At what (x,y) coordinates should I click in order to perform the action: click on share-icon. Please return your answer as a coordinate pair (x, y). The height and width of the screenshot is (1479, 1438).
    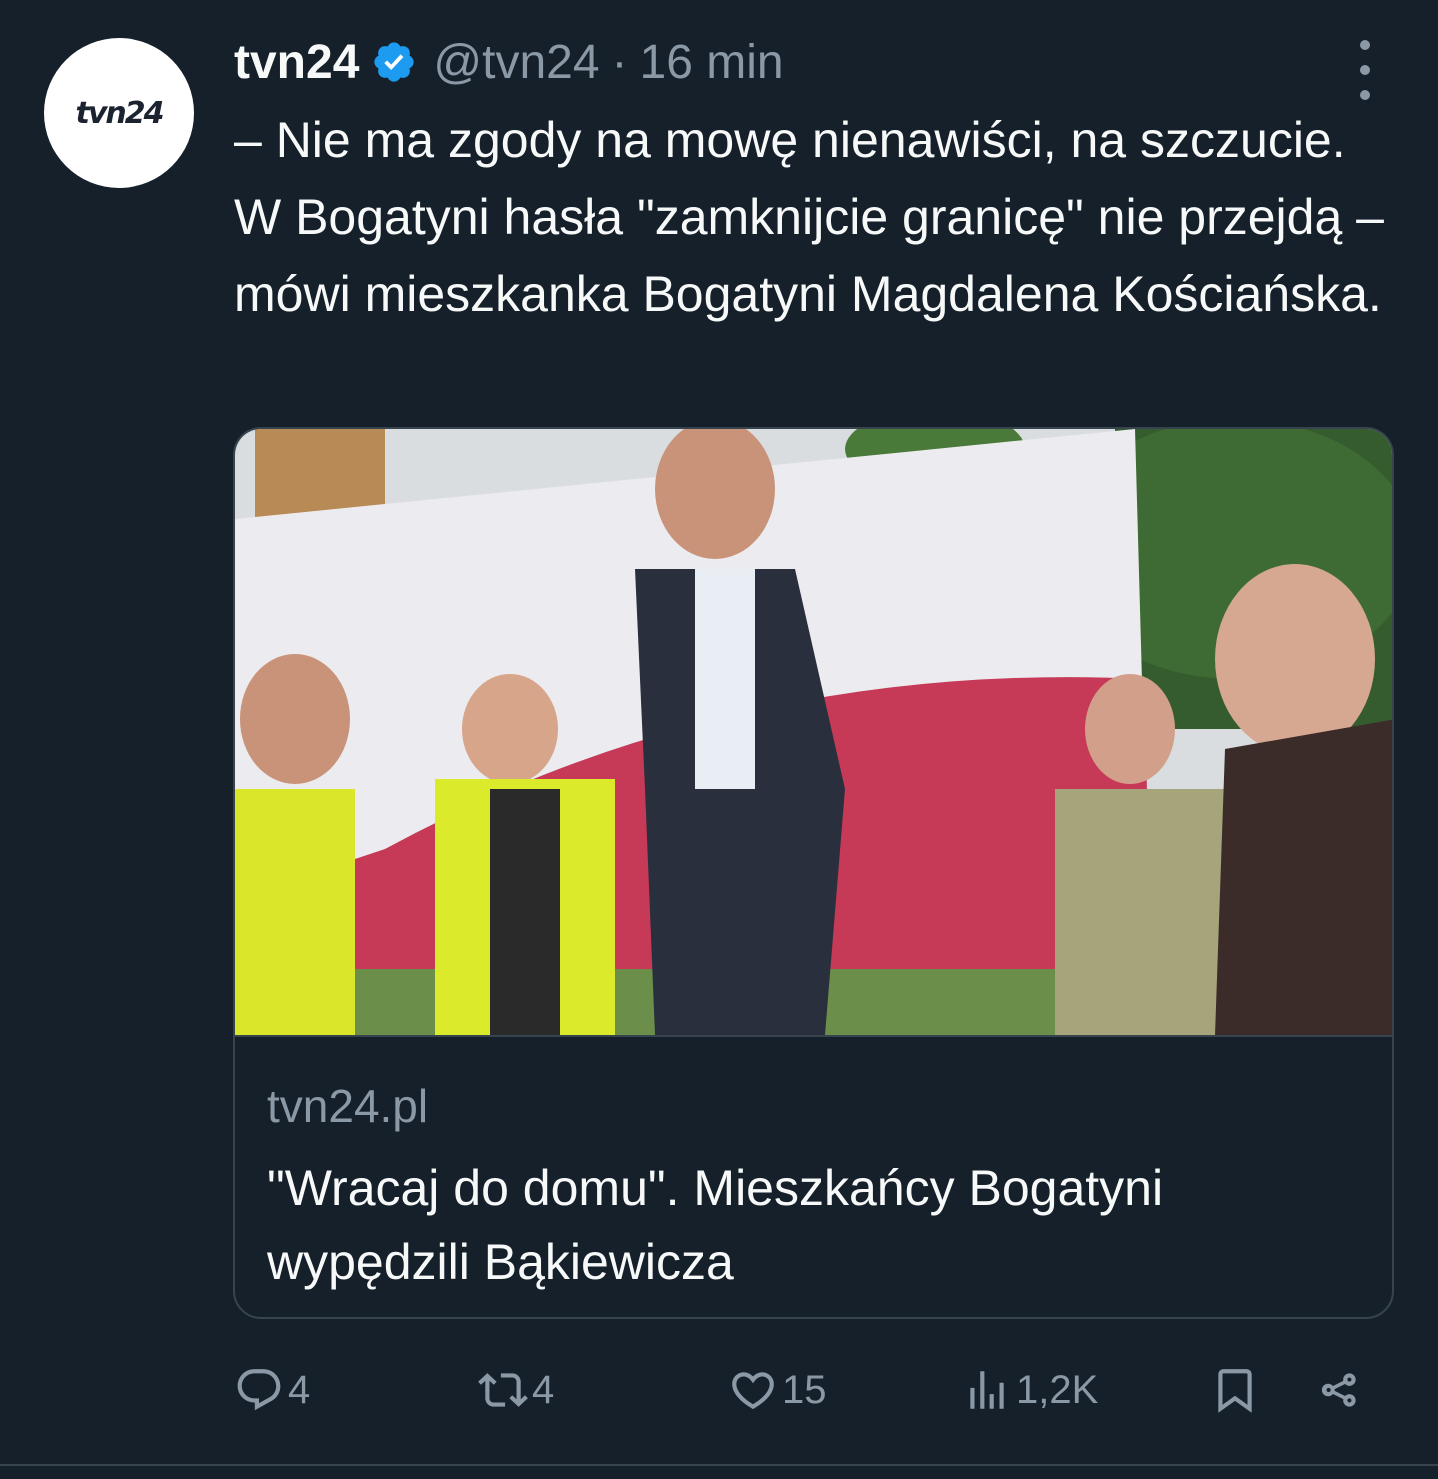
    Looking at the image, I should click on (1338, 1390).